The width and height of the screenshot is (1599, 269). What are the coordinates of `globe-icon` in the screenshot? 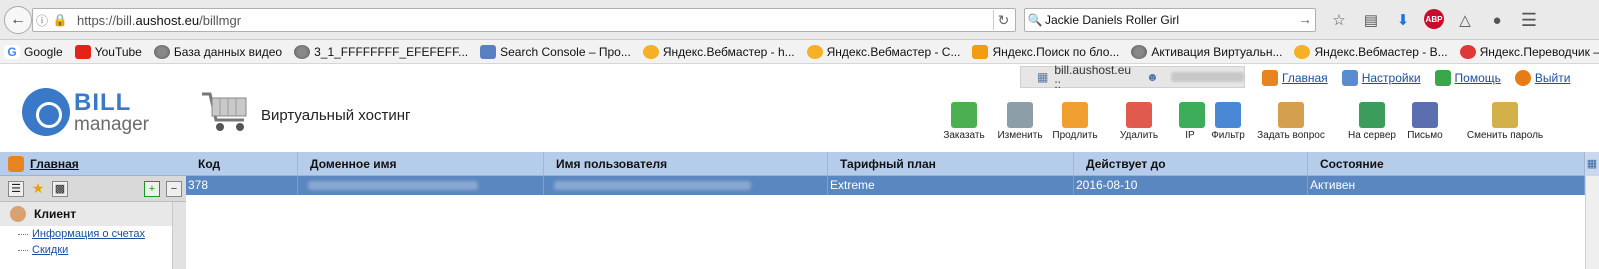 It's located at (161, 51).